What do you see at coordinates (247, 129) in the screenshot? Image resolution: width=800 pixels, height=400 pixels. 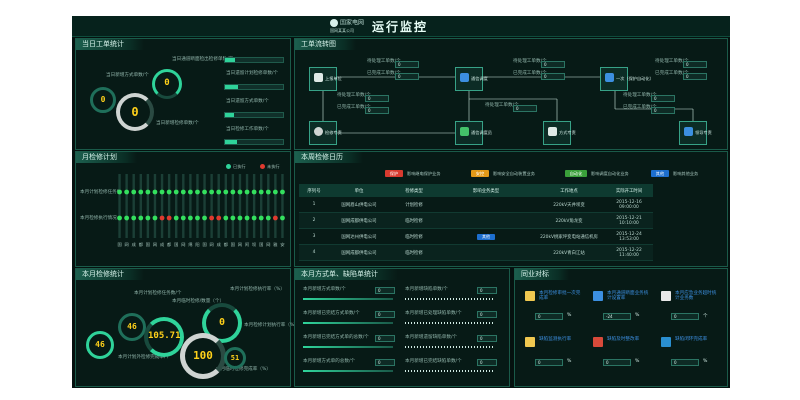 I see `daily-label-6: 当日检修工作单数/个` at bounding box center [247, 129].